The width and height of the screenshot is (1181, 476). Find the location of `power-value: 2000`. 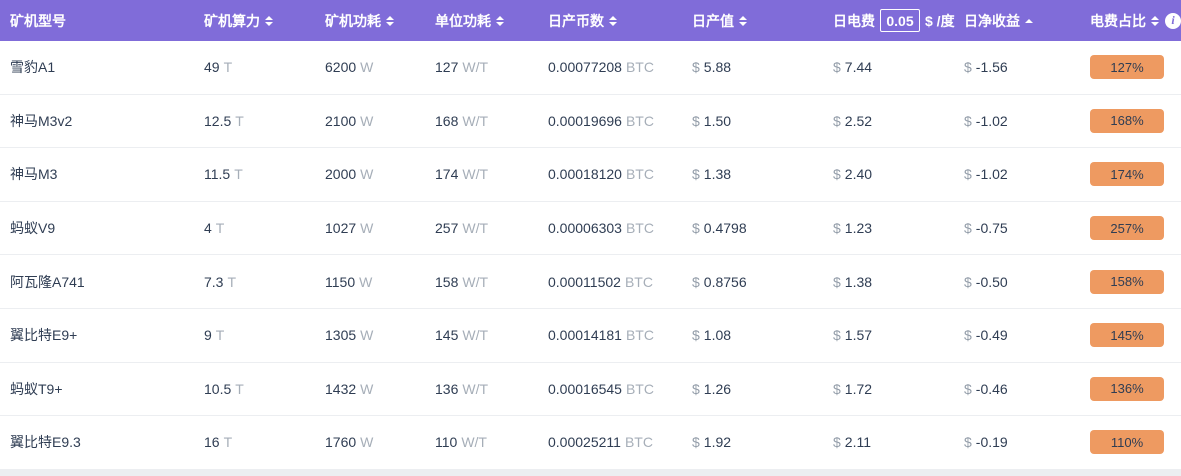

power-value: 2000 is located at coordinates (341, 174).